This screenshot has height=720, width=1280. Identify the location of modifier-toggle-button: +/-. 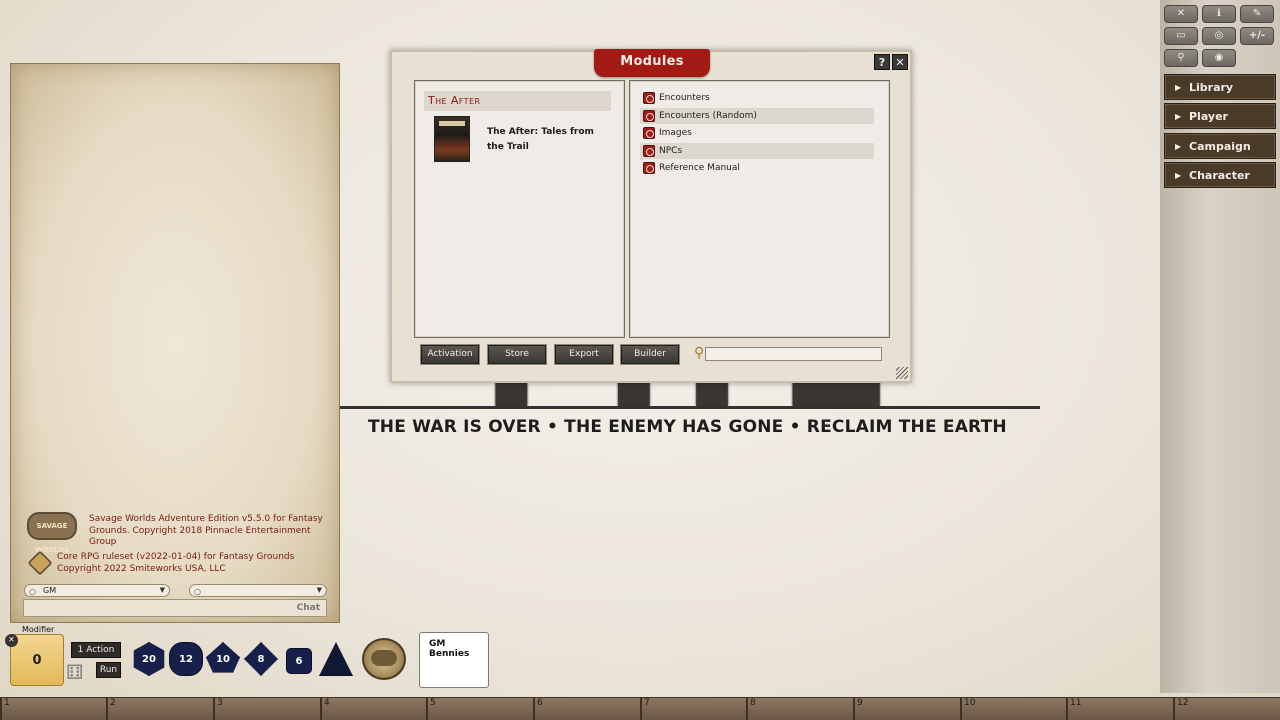
(1257, 36).